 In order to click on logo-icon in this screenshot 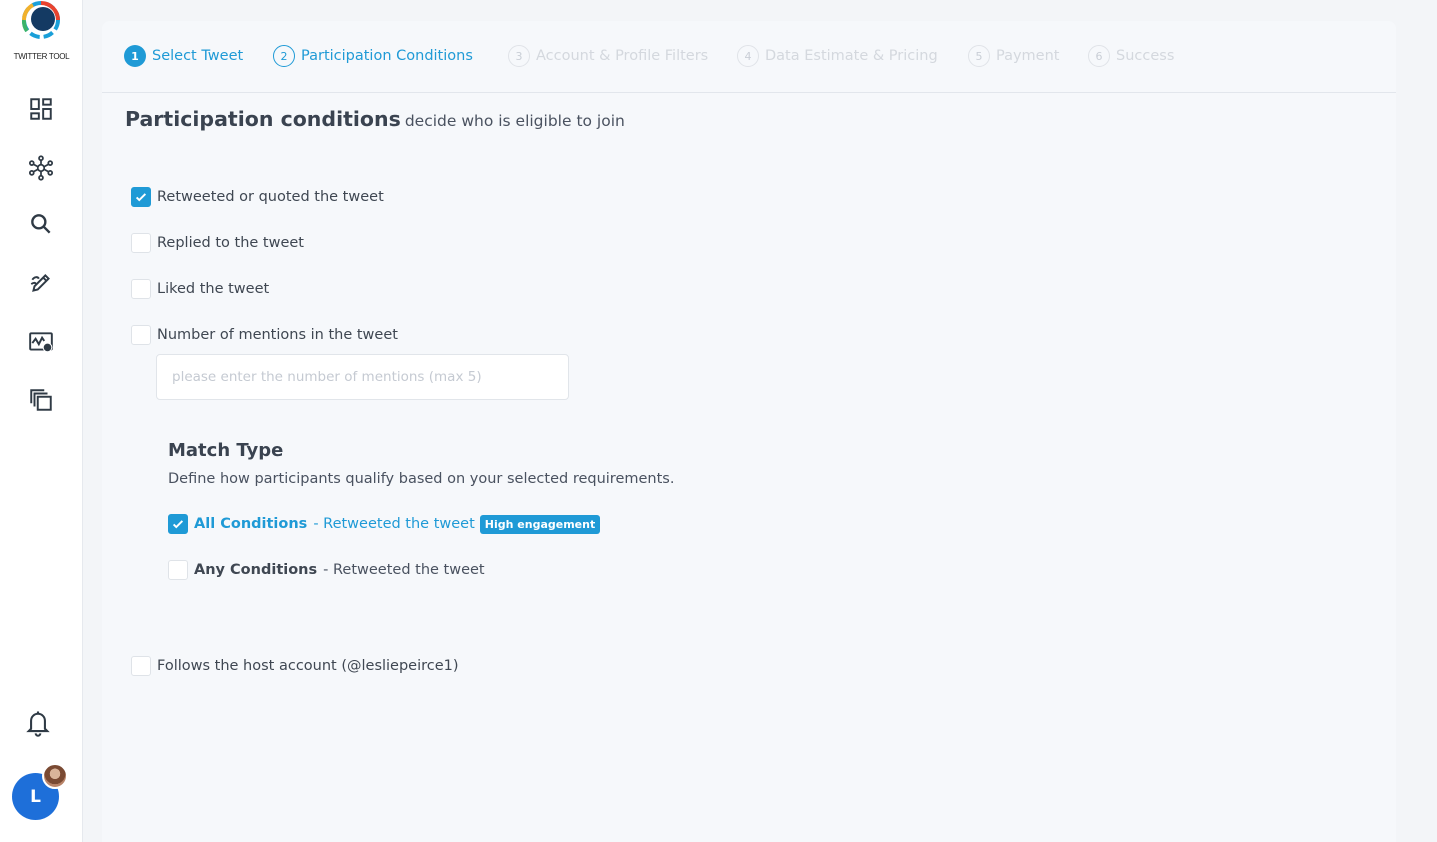, I will do `click(40, 20)`.